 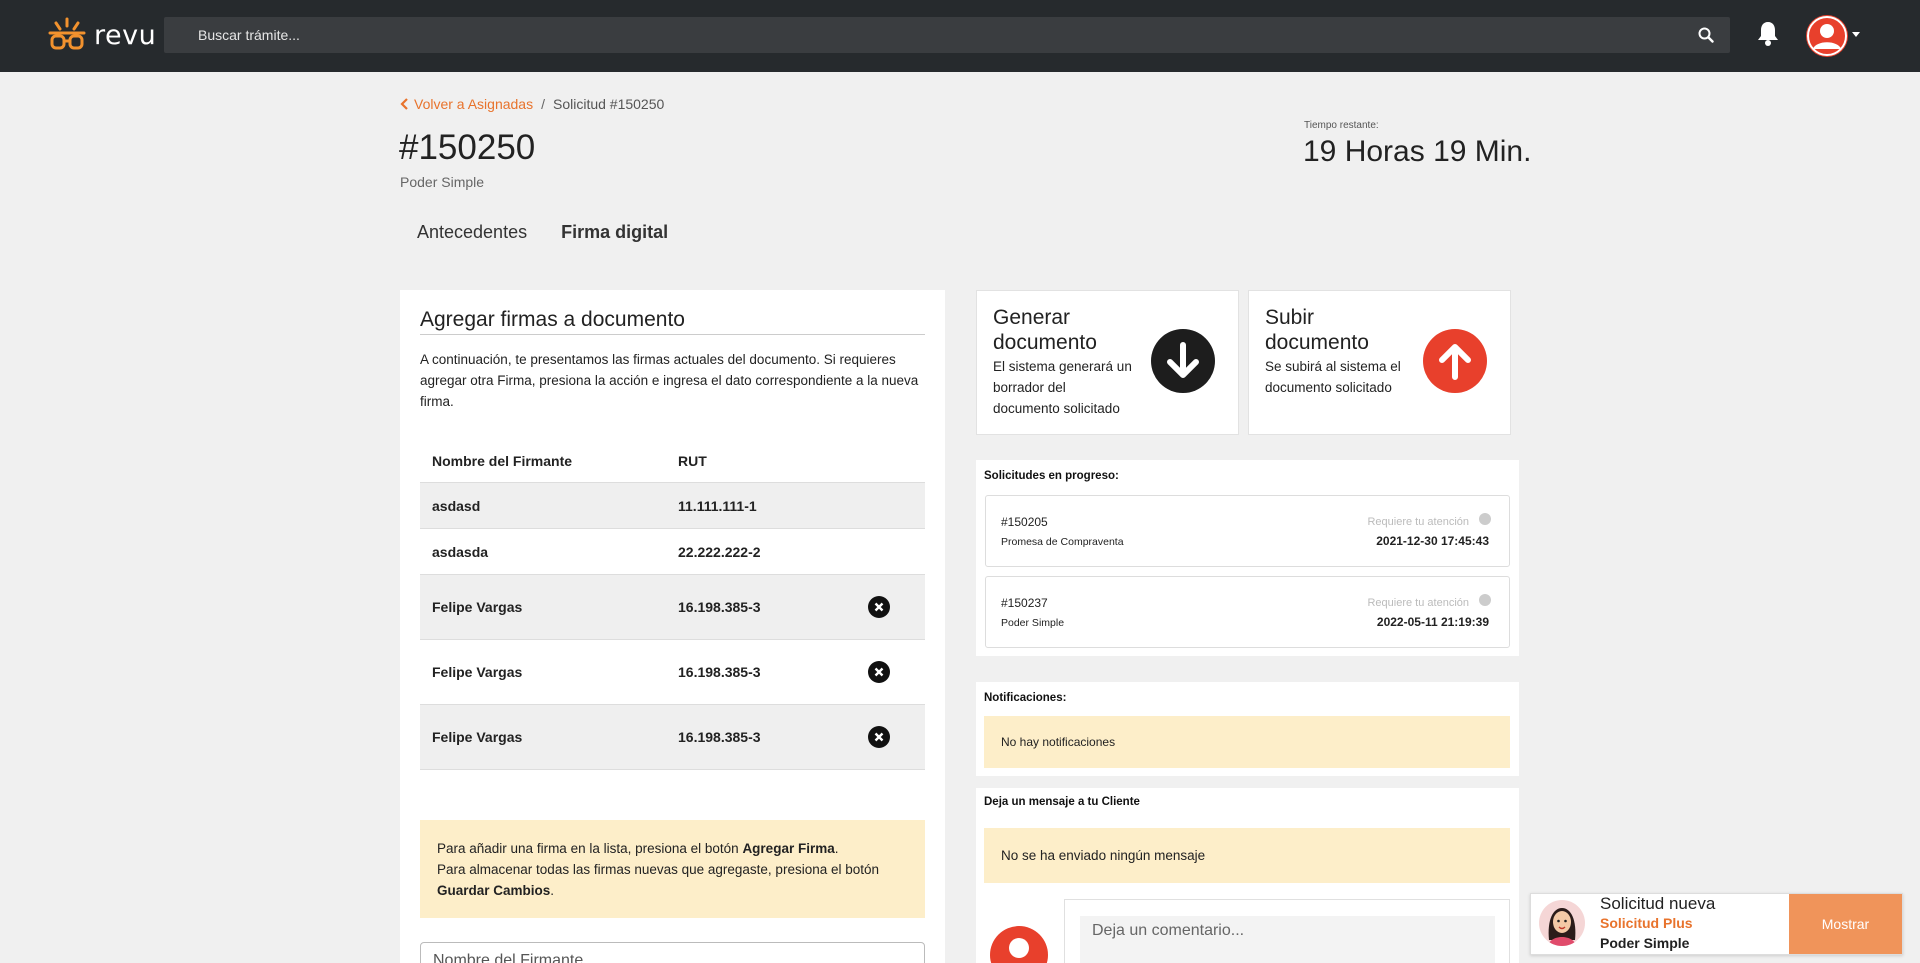 I want to click on requests-in-progress-title: Solicitudes en progreso:, so click(x=1051, y=476).